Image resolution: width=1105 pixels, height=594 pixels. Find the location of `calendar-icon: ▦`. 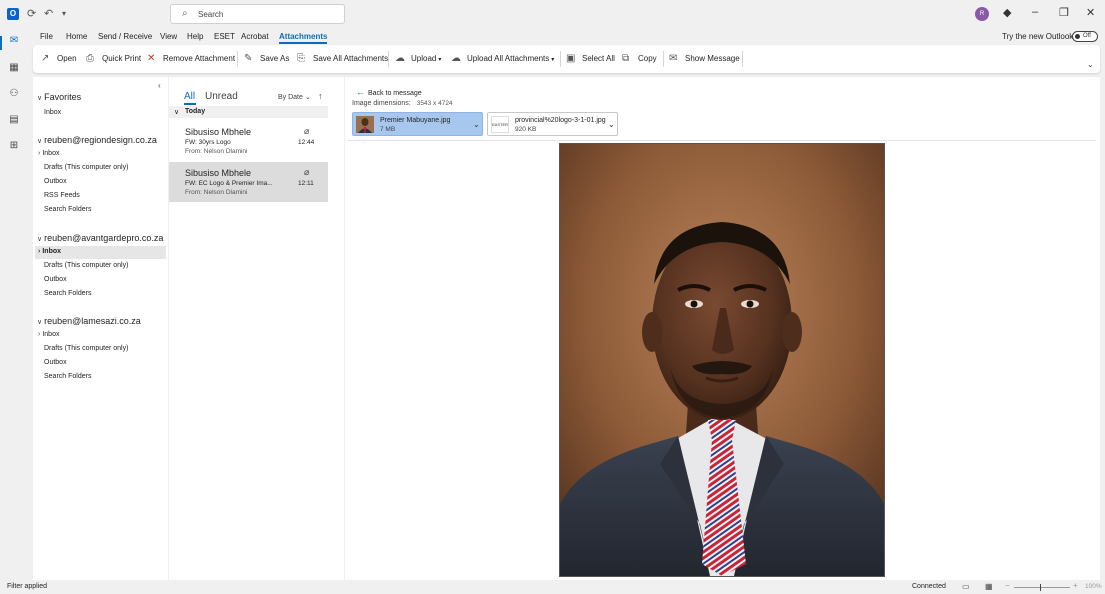

calendar-icon: ▦ is located at coordinates (14, 69).